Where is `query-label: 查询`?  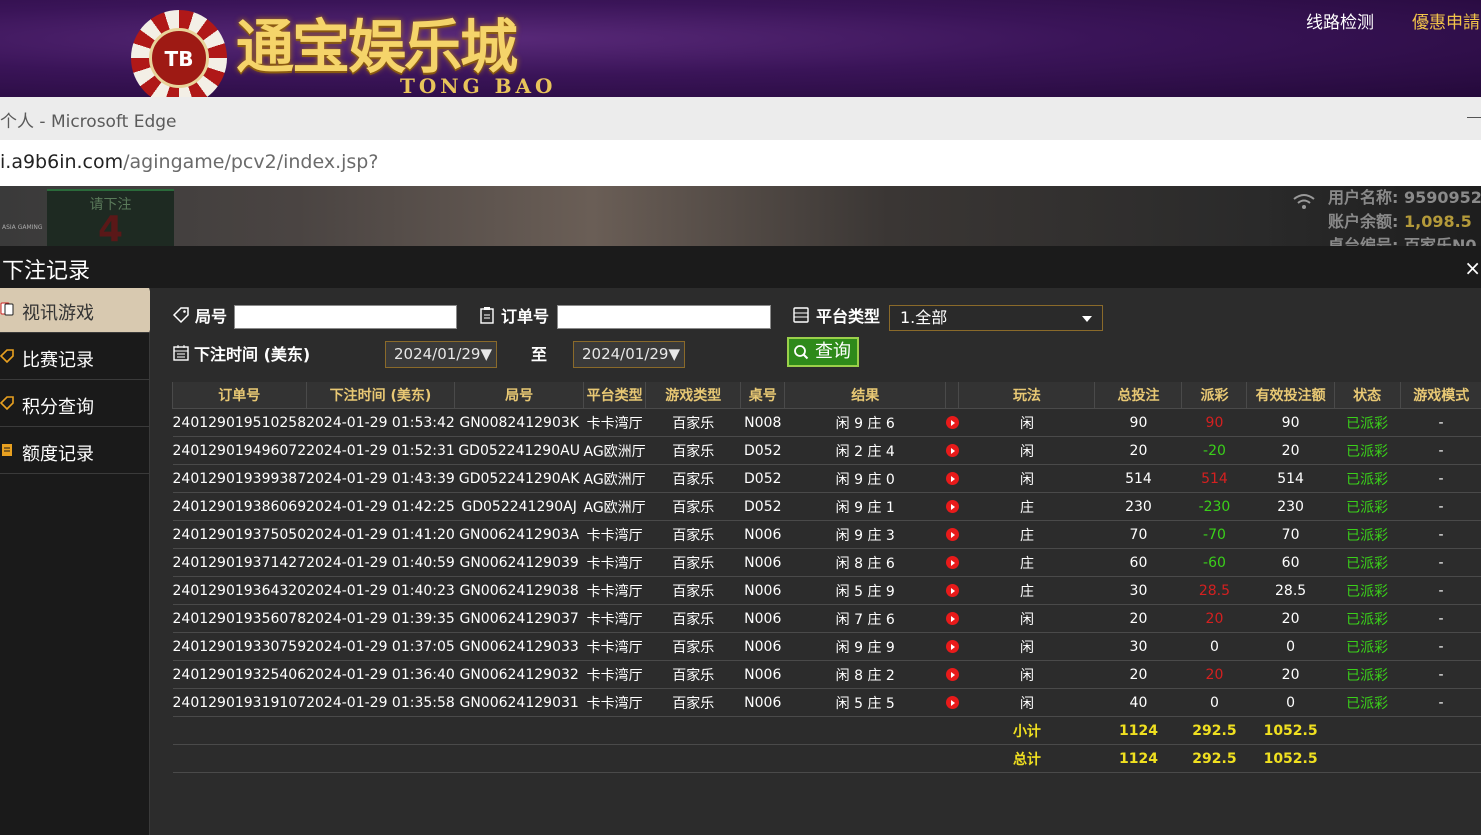
query-label: 查询 is located at coordinates (833, 351).